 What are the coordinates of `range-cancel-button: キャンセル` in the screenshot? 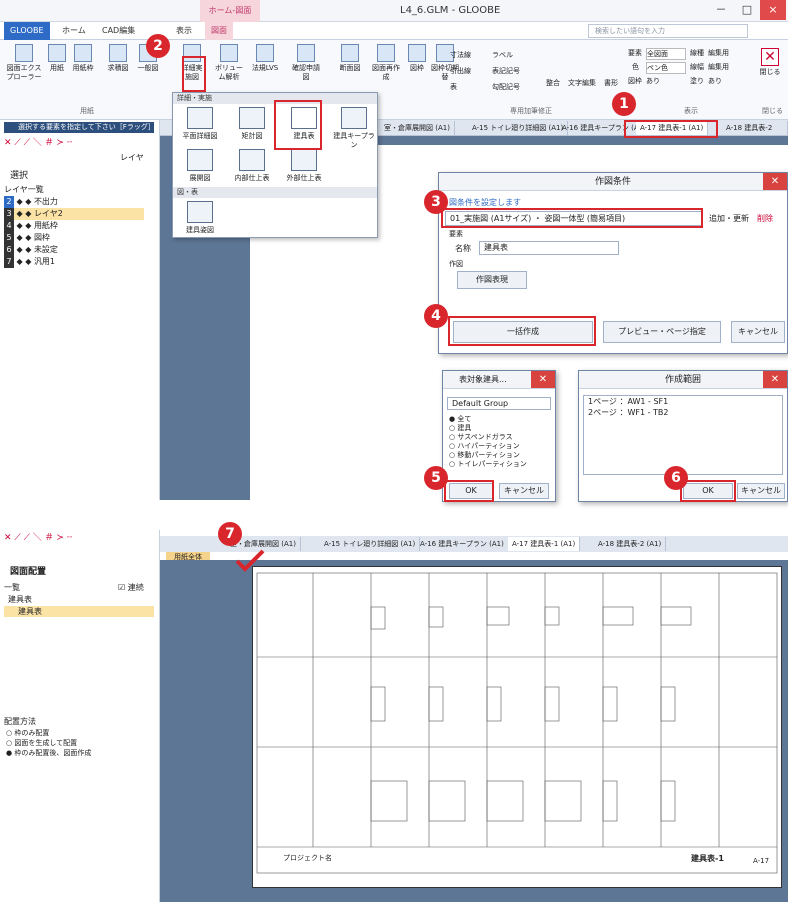 It's located at (761, 491).